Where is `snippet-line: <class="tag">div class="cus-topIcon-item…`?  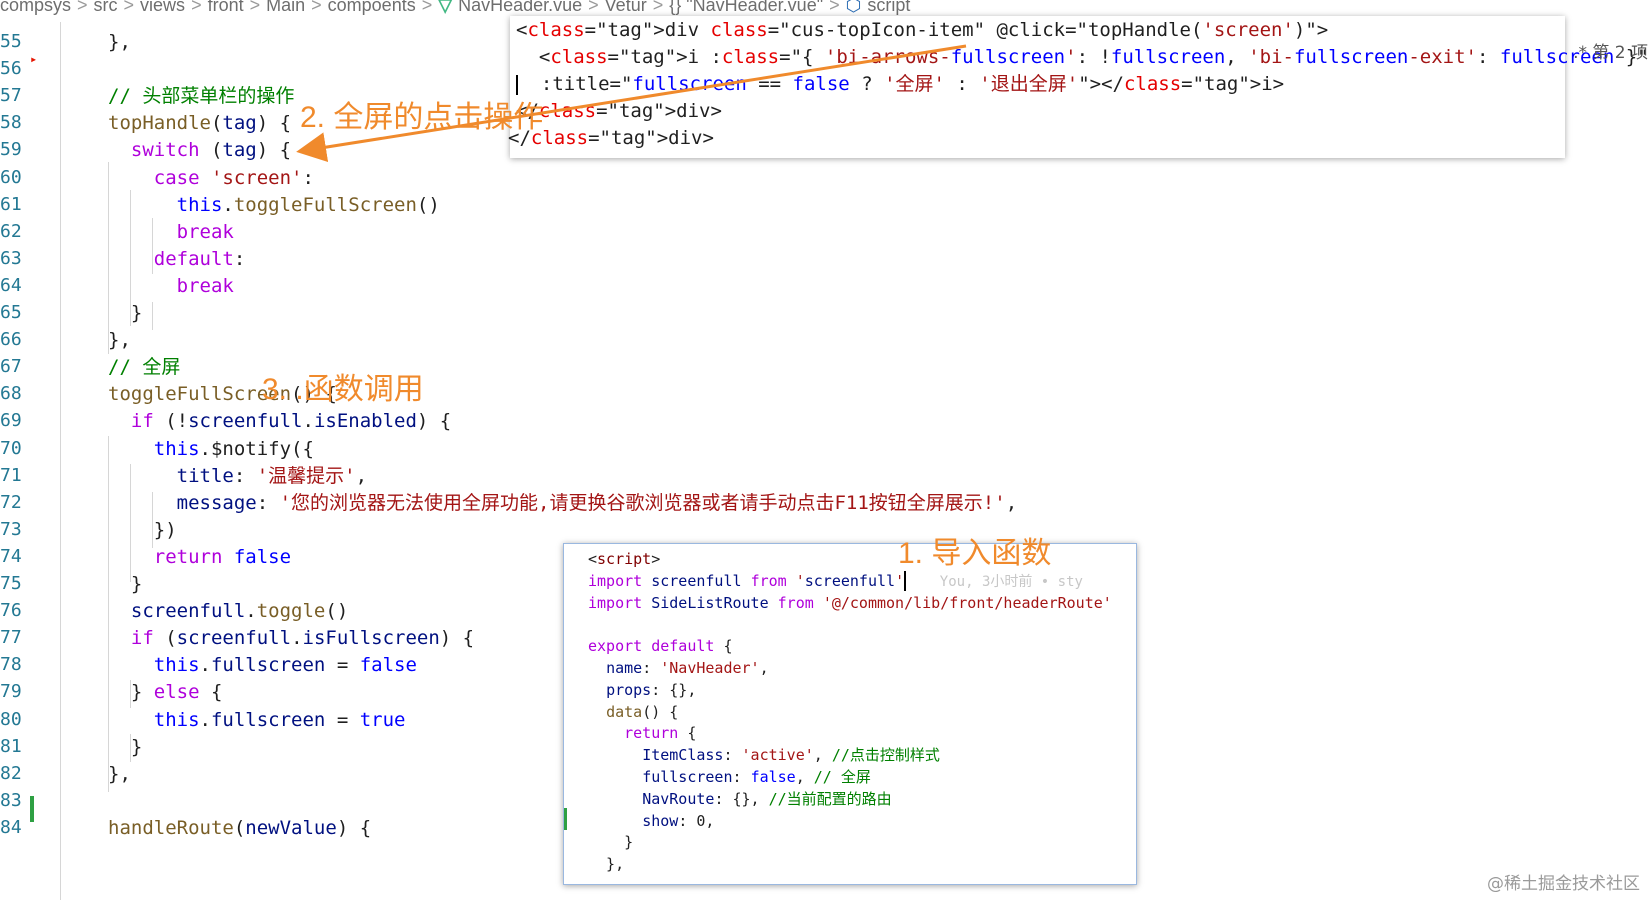 snippet-line: <class="tag">div class="cus-topIcon-item… is located at coordinates (922, 30).